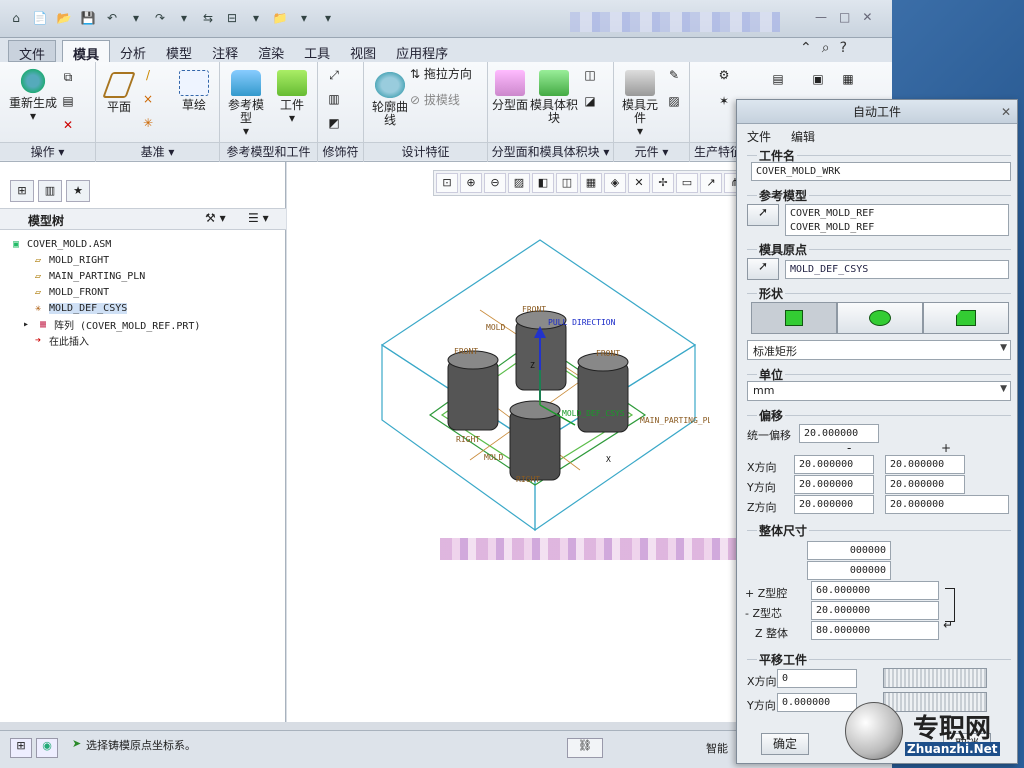 The height and width of the screenshot is (768, 1024). What do you see at coordinates (834, 464) in the screenshot?
I see `x-offset-neg-field: 20.000000` at bounding box center [834, 464].